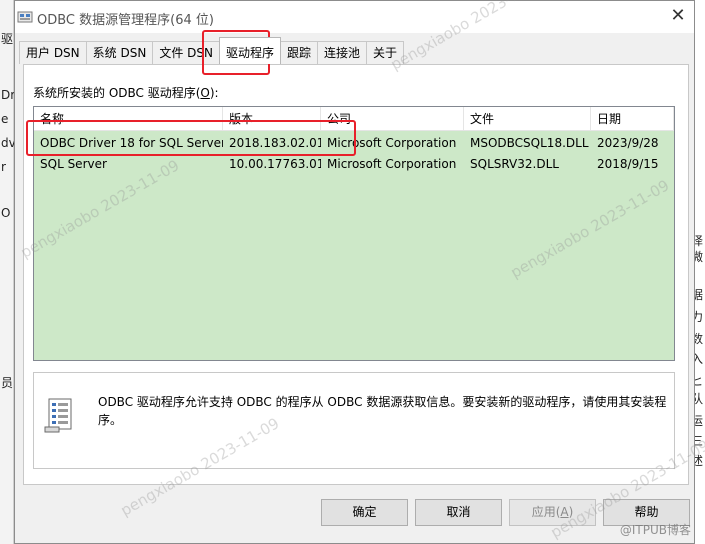 Image resolution: width=705 pixels, height=544 pixels. I want to click on close-icon: ✕, so click(678, 15).